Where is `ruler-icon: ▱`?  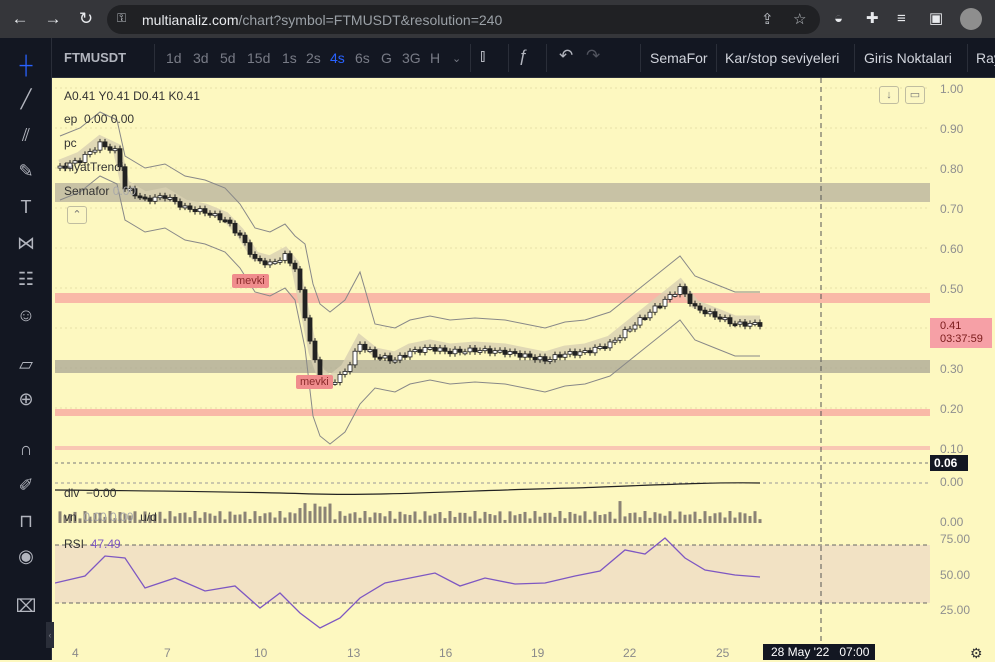
ruler-icon: ▱ is located at coordinates (26, 364).